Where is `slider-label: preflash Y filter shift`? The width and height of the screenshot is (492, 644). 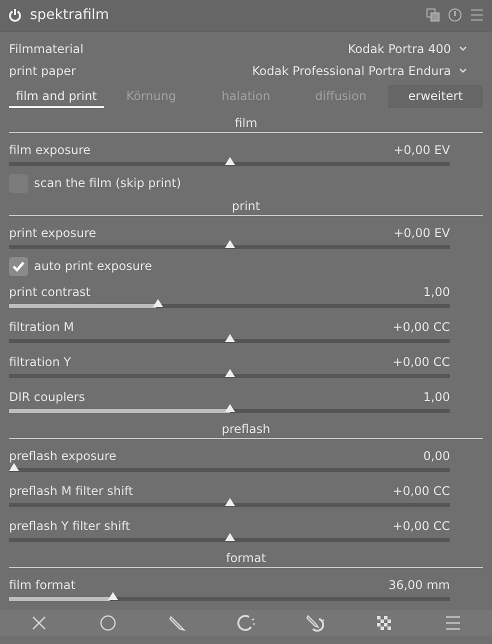
slider-label: preflash Y filter shift is located at coordinates (69, 526).